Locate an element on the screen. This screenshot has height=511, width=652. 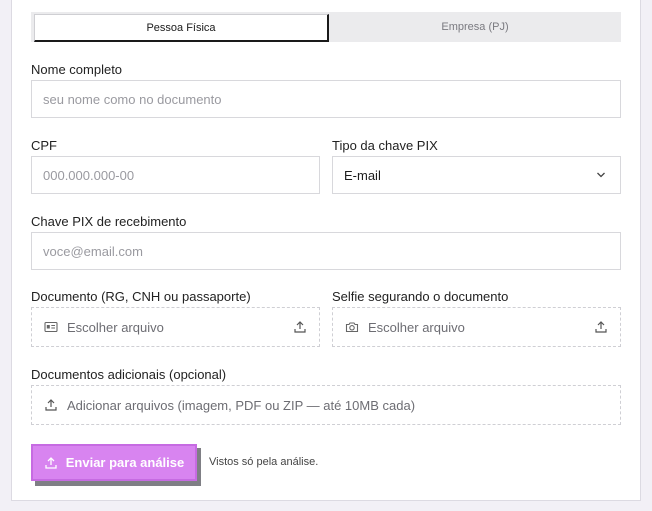
pix-key-input: voce@email.com is located at coordinates (326, 251).